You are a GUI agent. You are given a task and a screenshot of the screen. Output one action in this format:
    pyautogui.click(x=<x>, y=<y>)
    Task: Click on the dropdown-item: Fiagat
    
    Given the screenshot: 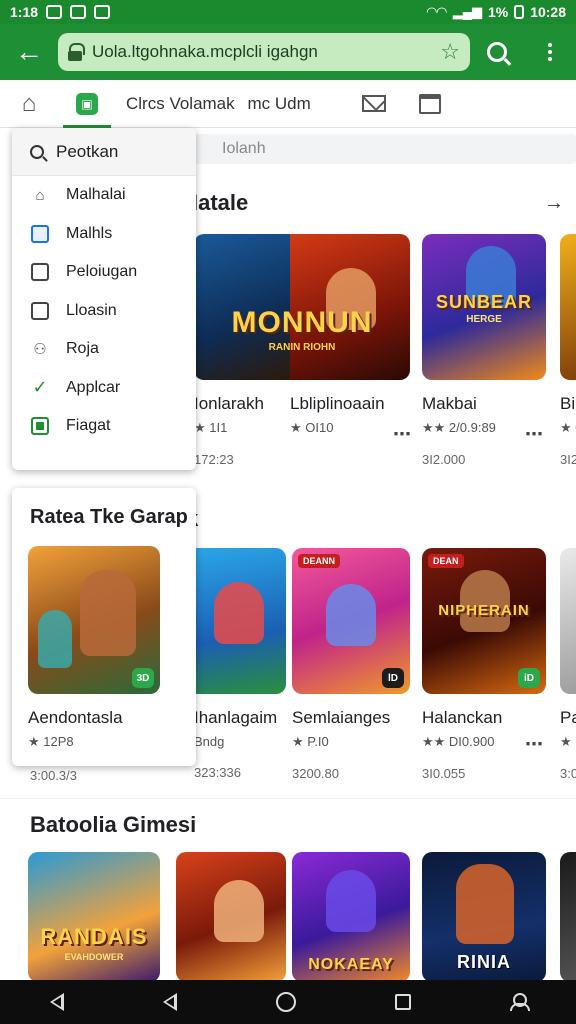 What is the action you would take?
    pyautogui.click(x=104, y=426)
    